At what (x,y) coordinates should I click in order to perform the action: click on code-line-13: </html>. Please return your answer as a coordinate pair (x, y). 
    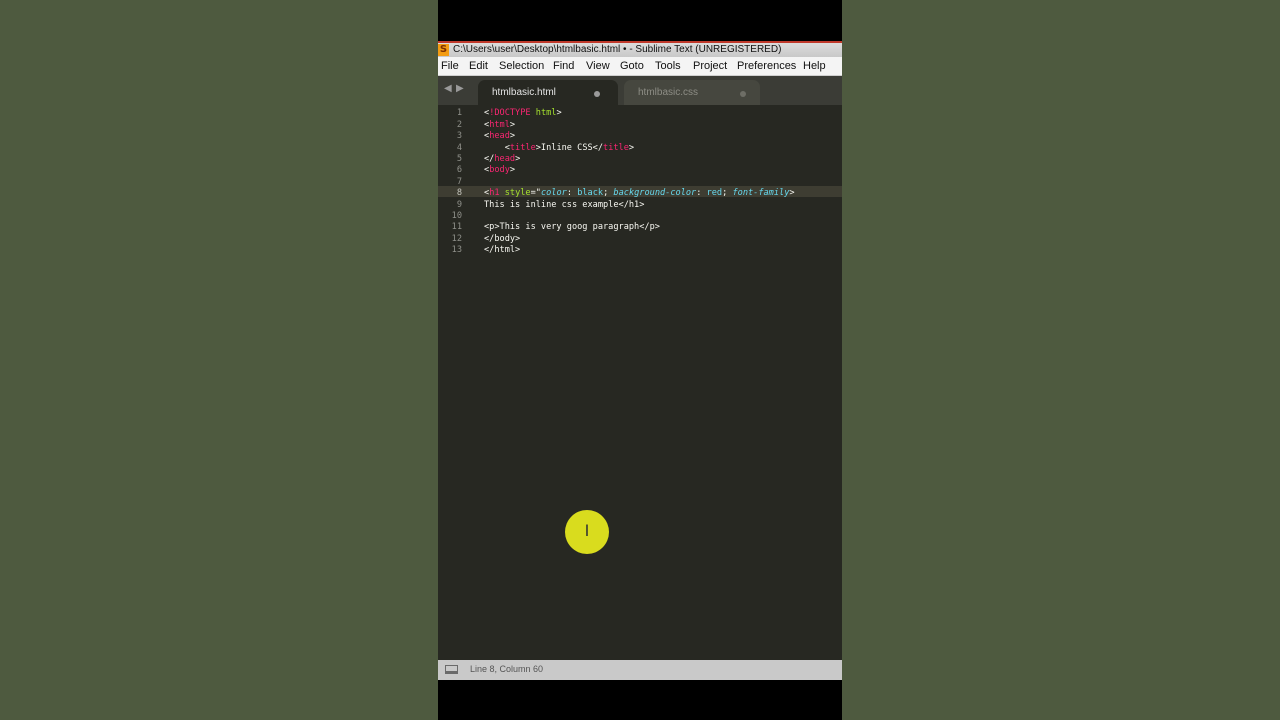
    Looking at the image, I should click on (502, 250).